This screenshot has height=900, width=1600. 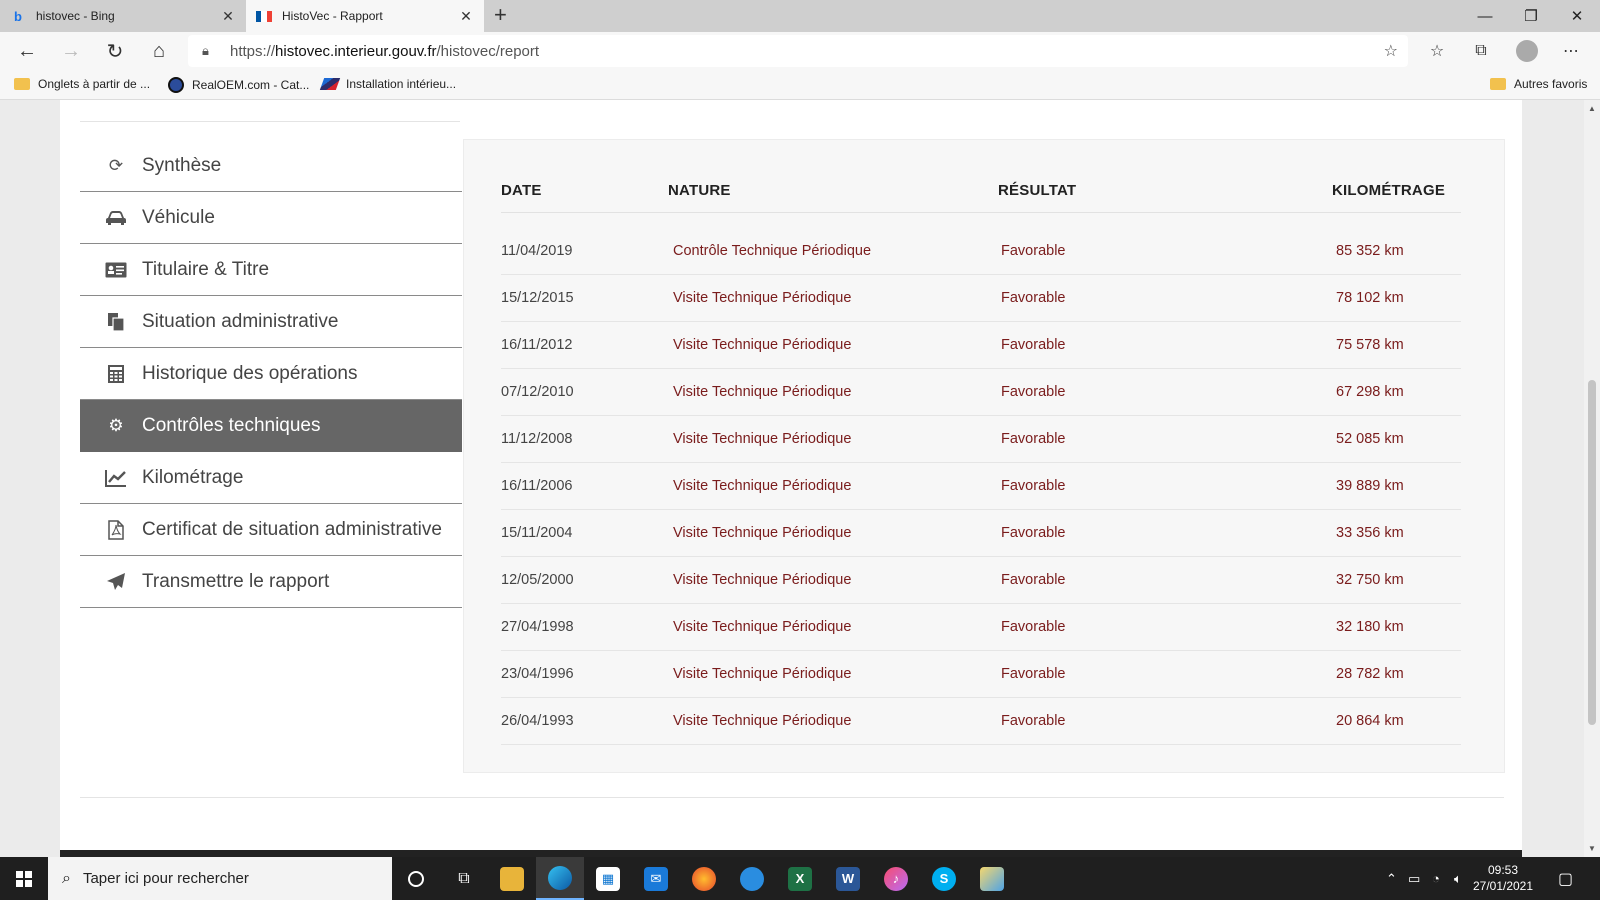 I want to click on start-button, so click(x=24, y=878).